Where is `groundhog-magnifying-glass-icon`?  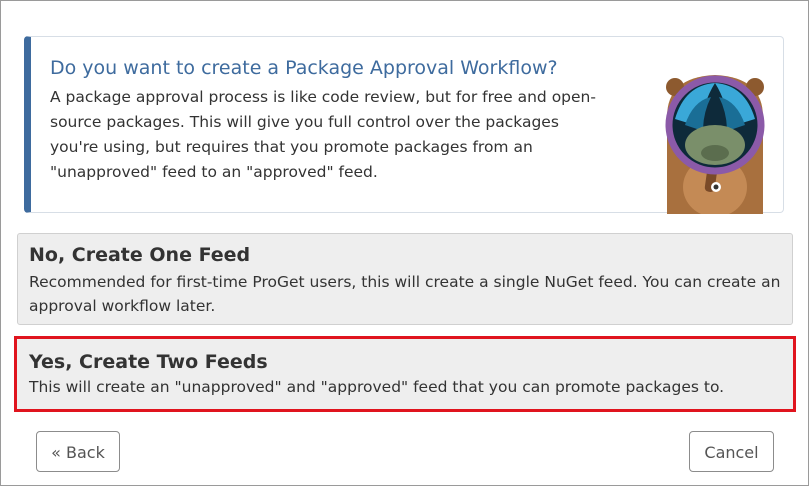 groundhog-magnifying-glass-icon is located at coordinates (715, 144).